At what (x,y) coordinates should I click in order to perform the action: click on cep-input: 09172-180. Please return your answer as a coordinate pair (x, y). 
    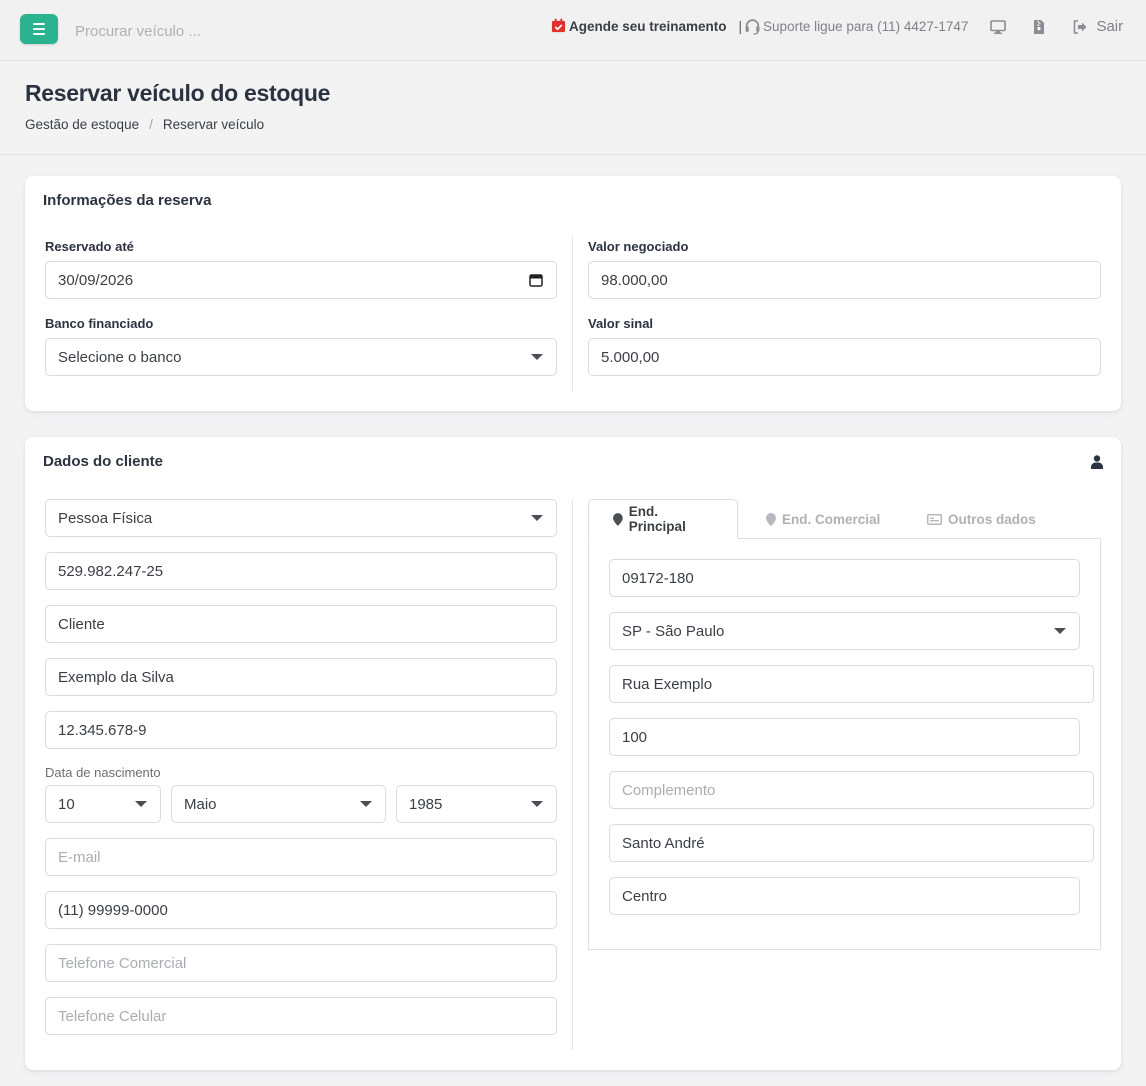
    Looking at the image, I should click on (844, 578).